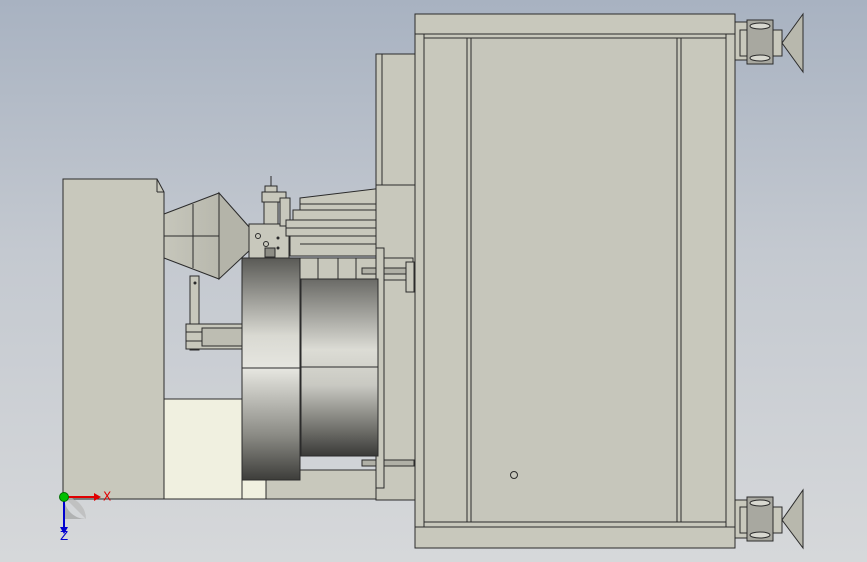 The height and width of the screenshot is (562, 867). I want to click on x-axis-label: X, so click(107, 497).